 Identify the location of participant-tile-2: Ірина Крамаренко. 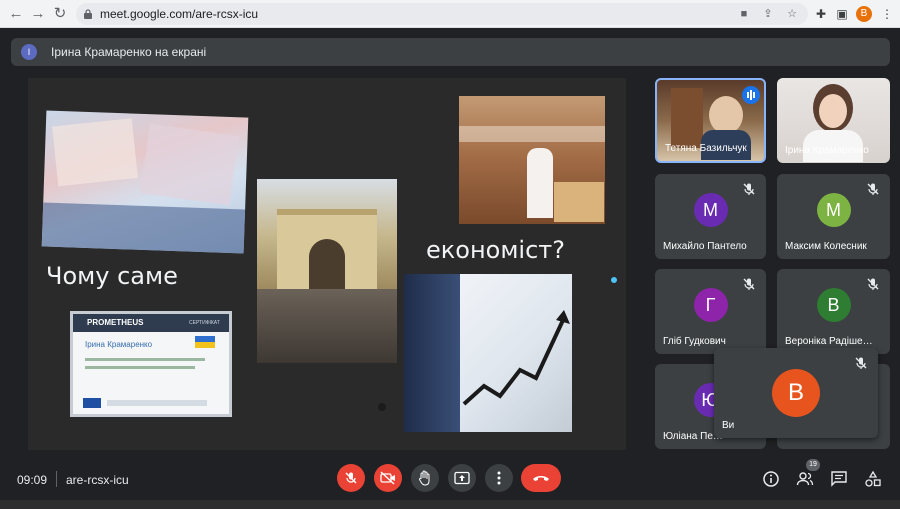
(833, 120).